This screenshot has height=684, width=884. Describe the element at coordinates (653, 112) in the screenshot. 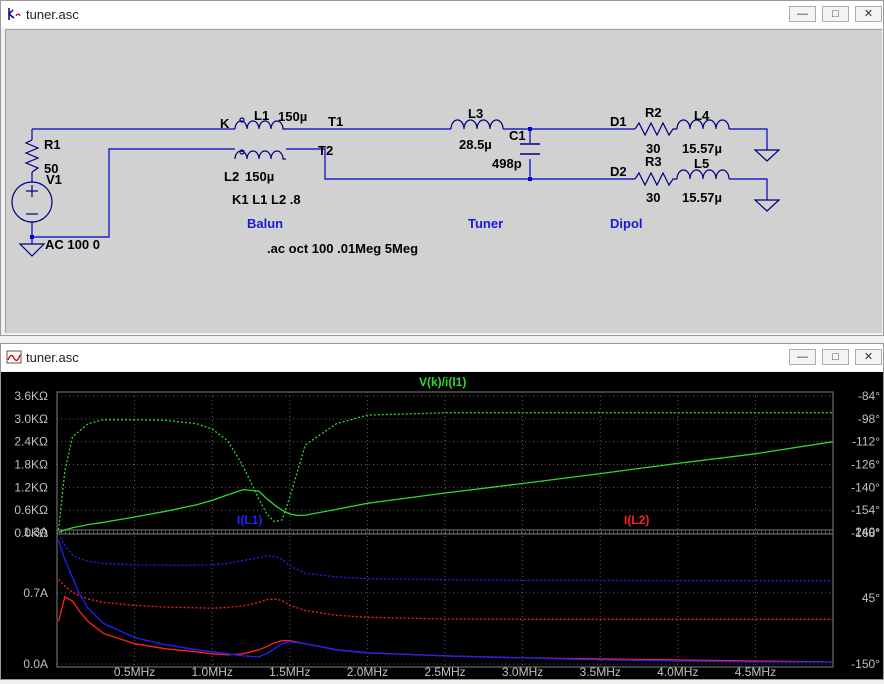

I see `r2-name: R2` at that location.